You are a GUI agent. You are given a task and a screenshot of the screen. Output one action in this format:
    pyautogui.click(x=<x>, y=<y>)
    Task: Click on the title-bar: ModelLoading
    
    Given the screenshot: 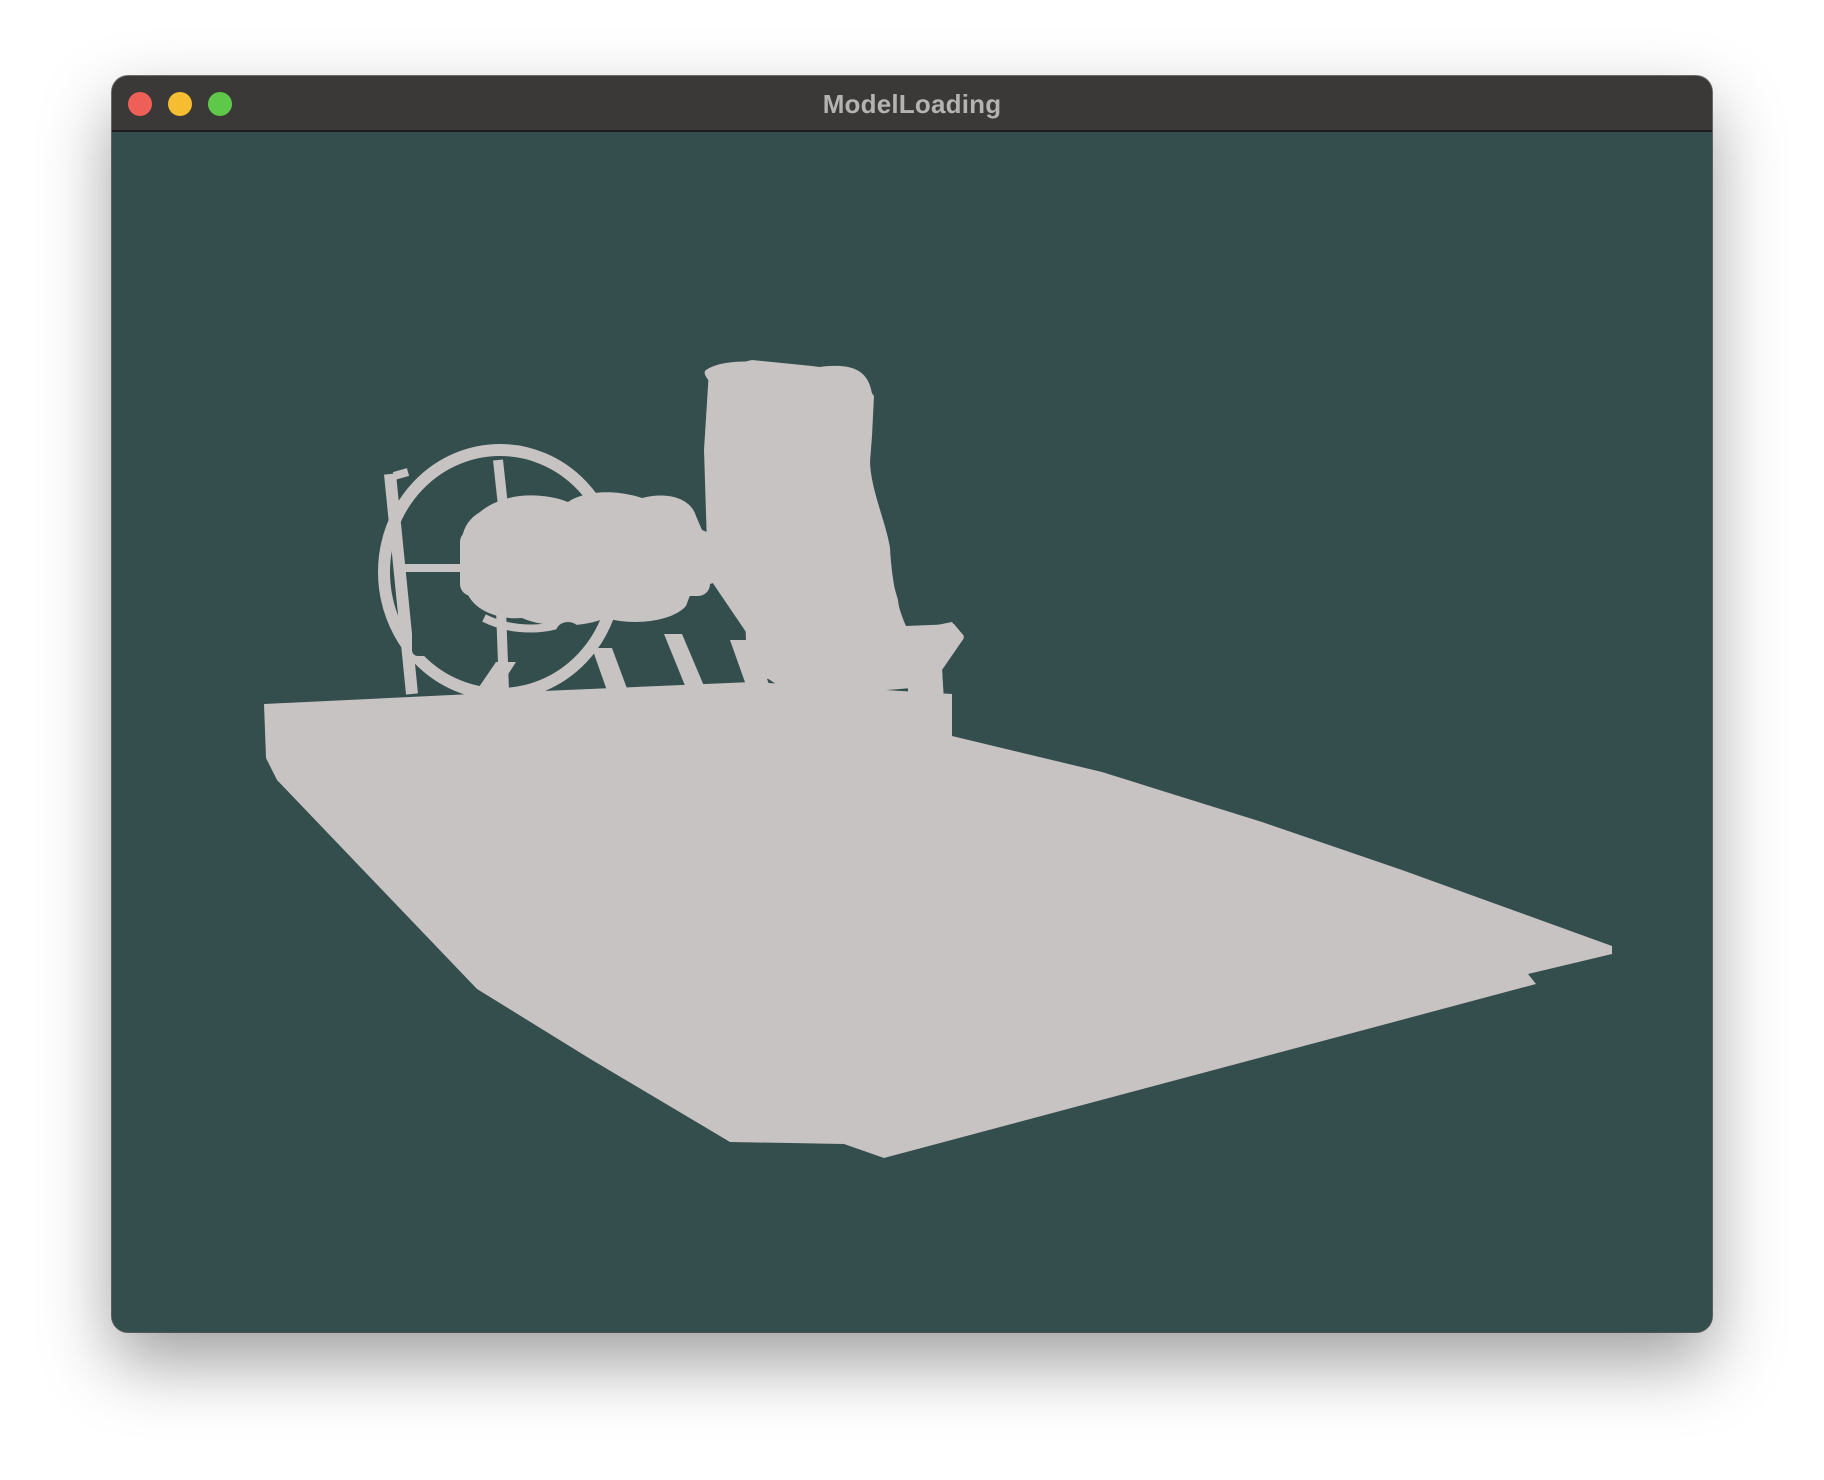 What is the action you would take?
    pyautogui.click(x=912, y=104)
    